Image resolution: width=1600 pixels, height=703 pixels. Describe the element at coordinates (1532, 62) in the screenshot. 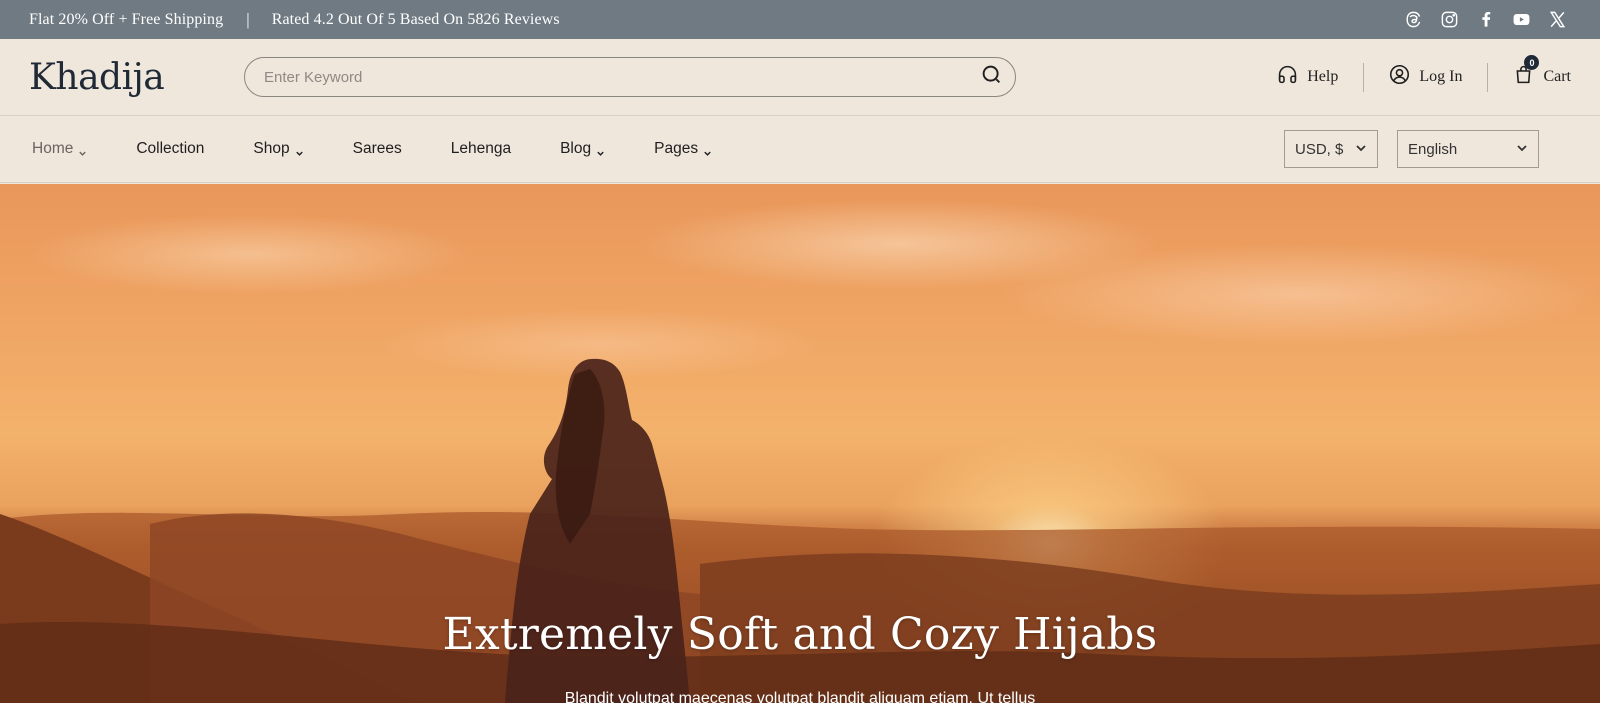

I see `cart-count-badge: 0` at that location.